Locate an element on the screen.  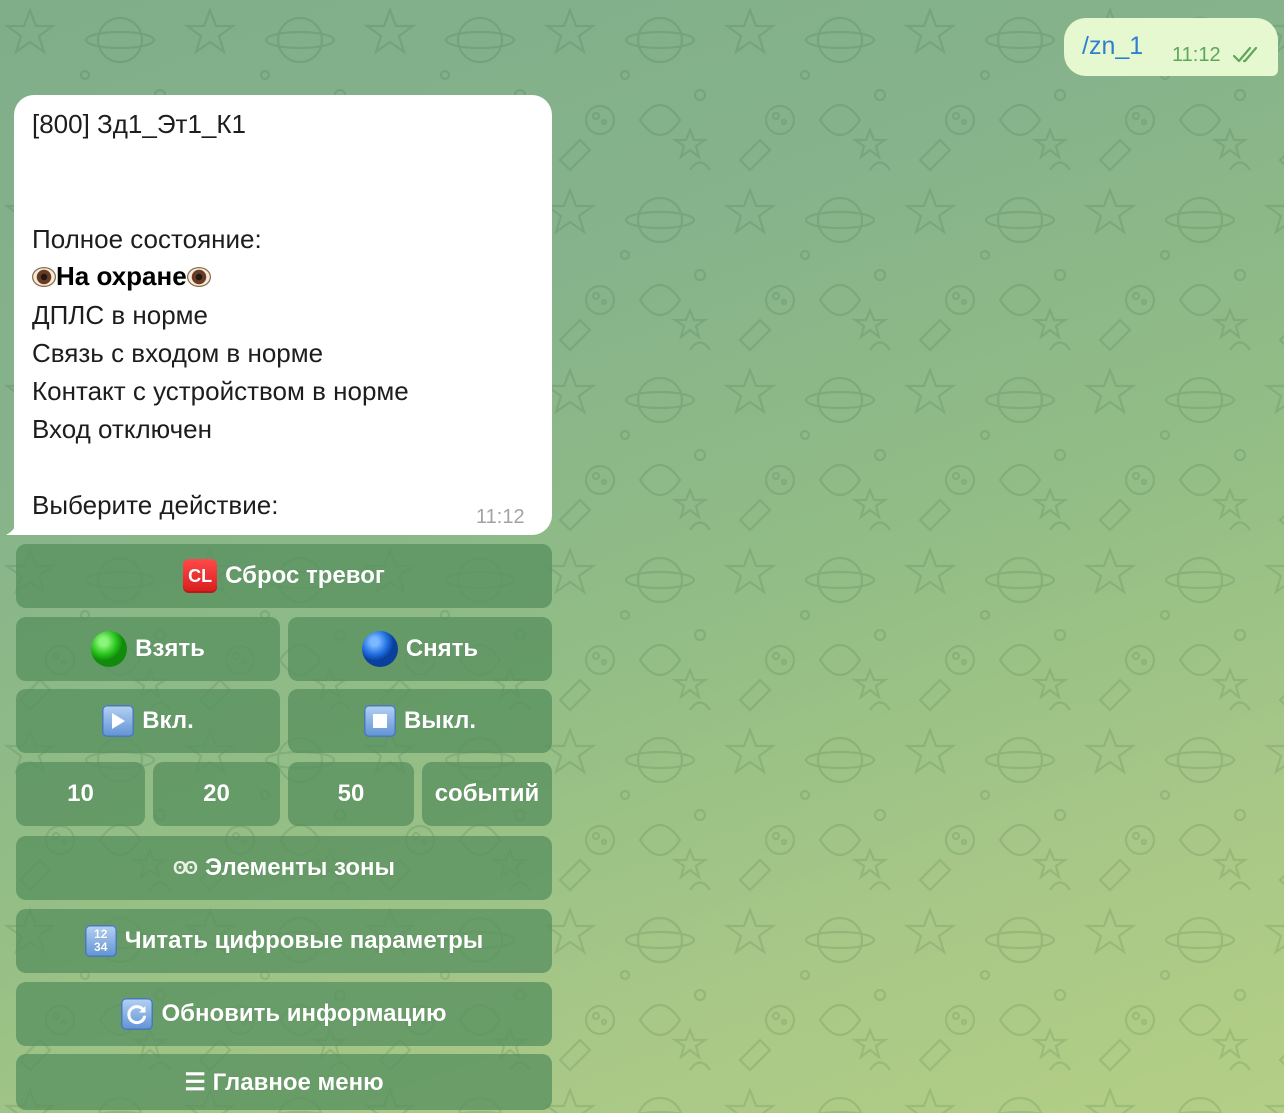
events-50-button: 50 is located at coordinates (351, 794).